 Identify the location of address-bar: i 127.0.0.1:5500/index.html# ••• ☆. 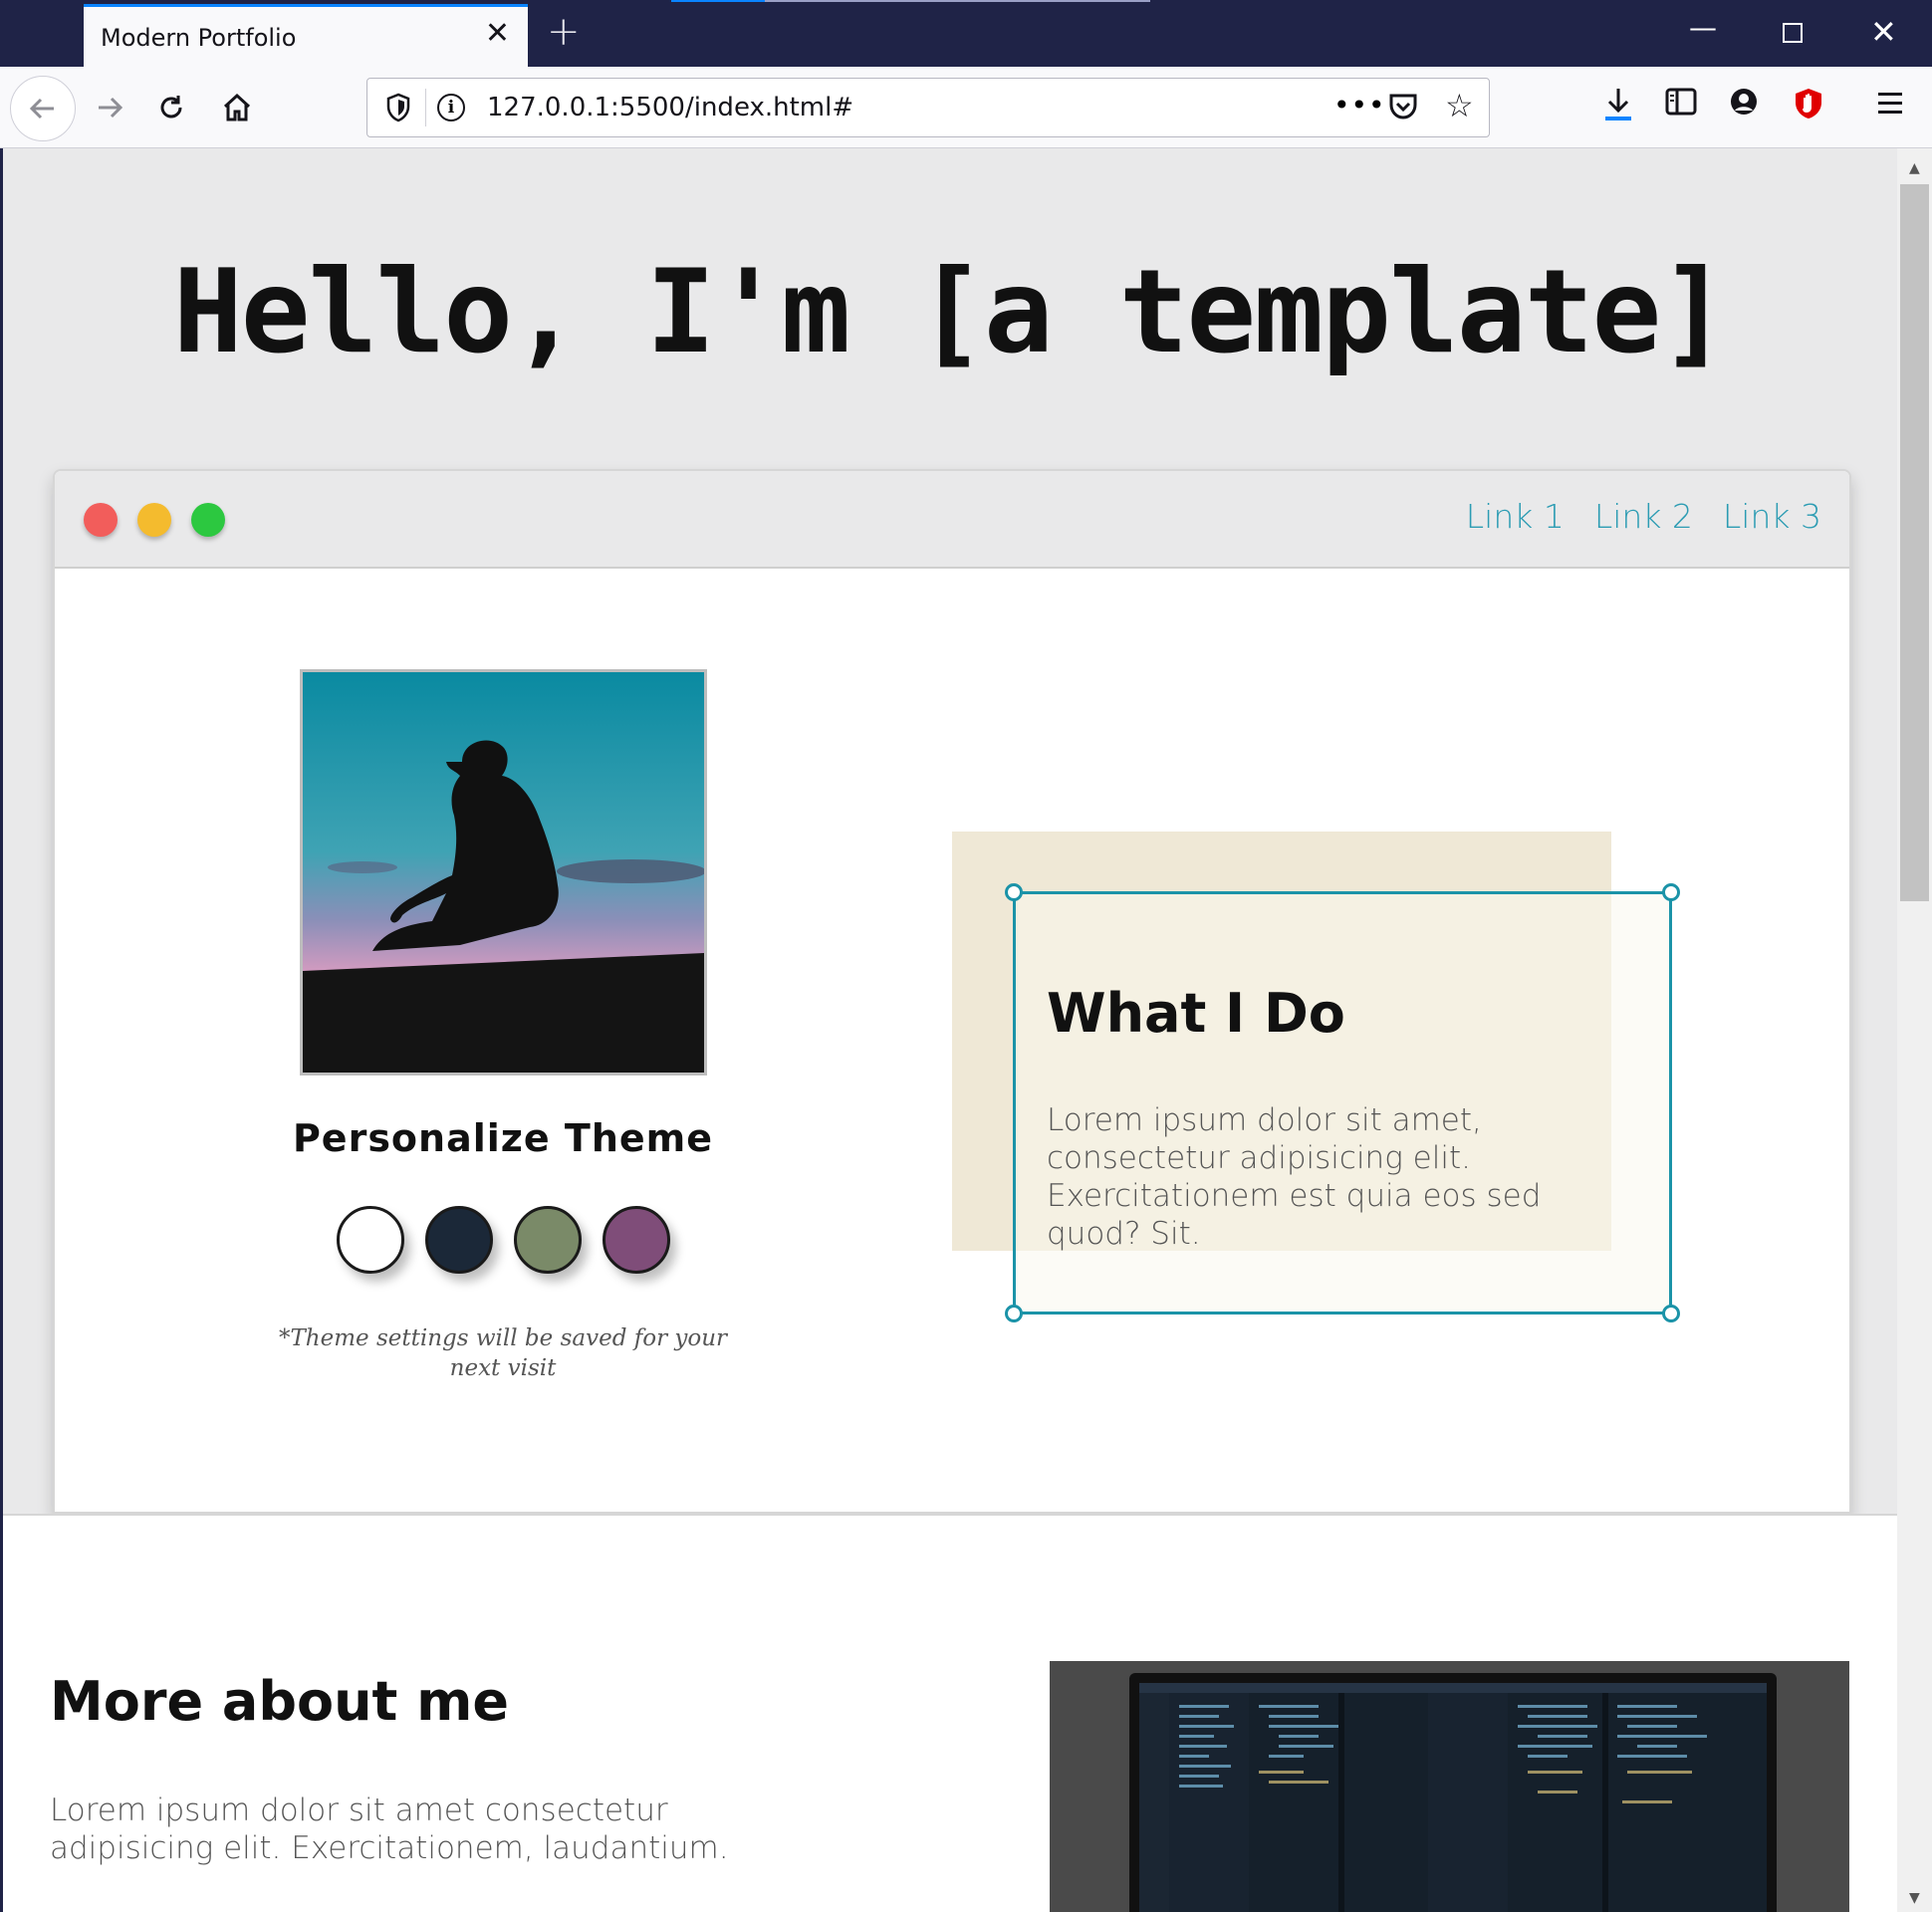
(928, 107).